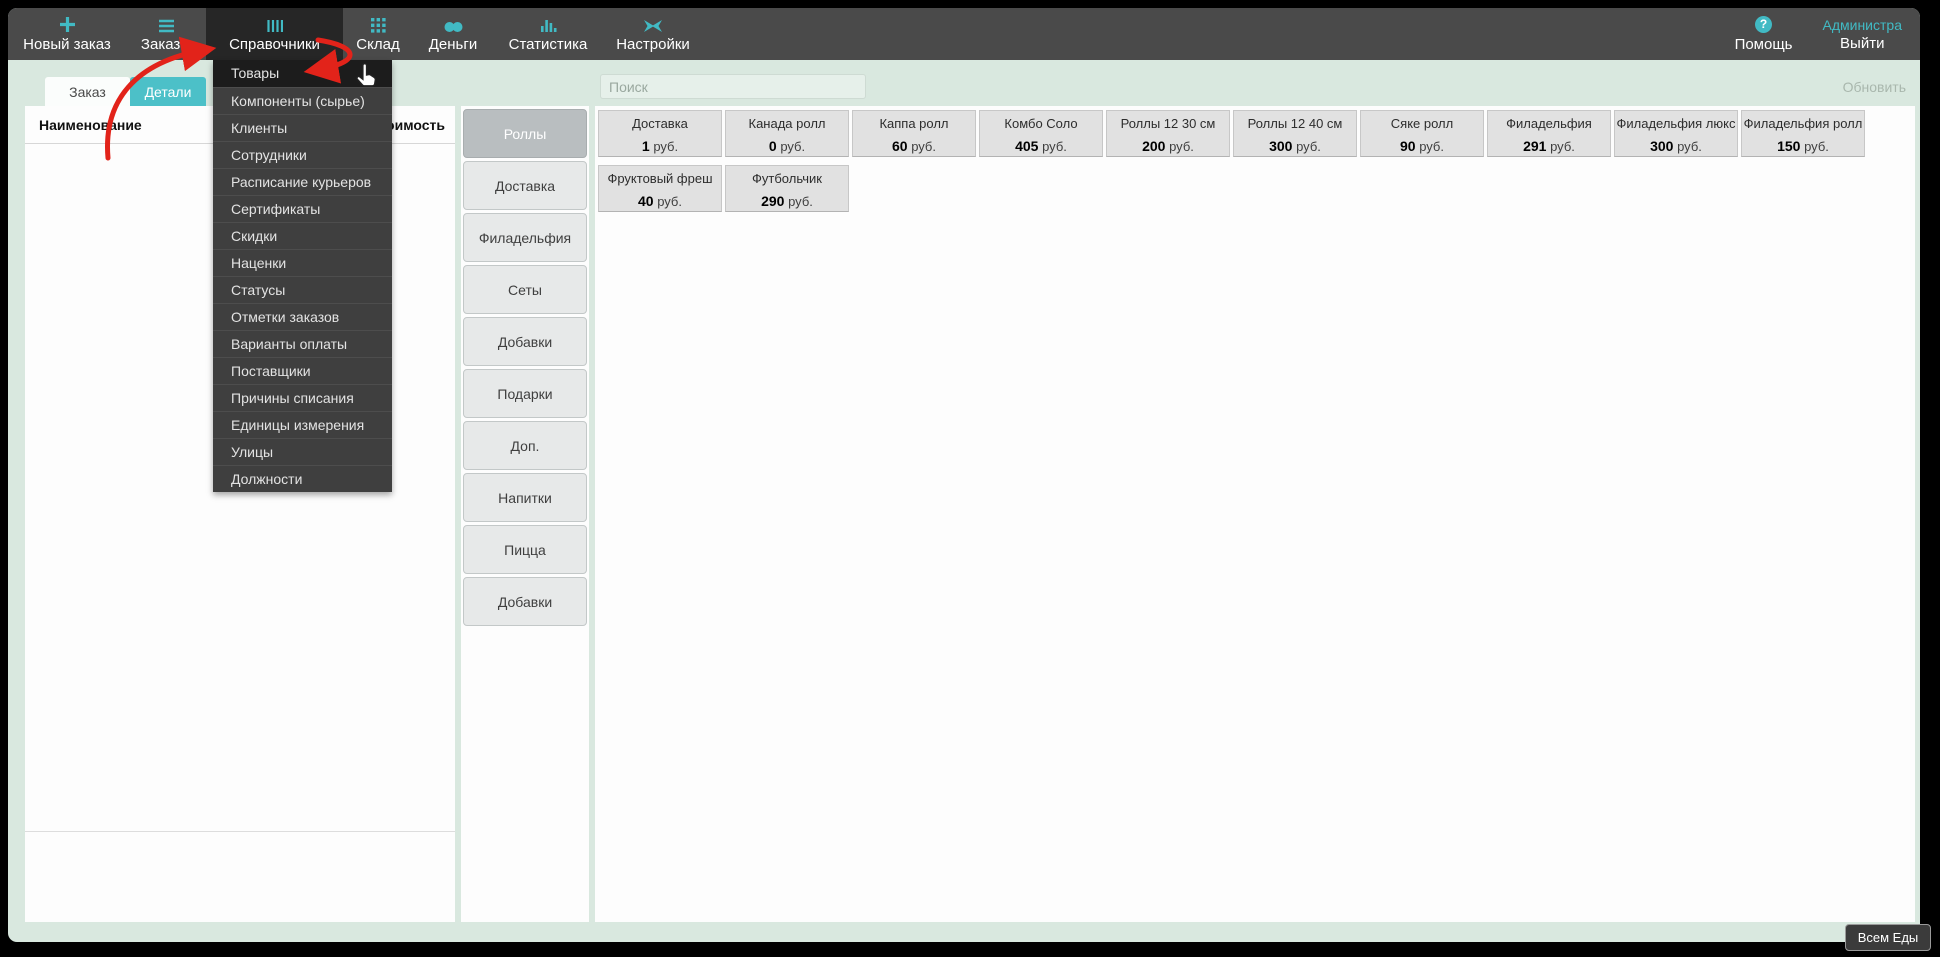 This screenshot has height=957, width=1940. What do you see at coordinates (1422, 133) in the screenshot?
I see `product-tile: Сяке ролл 90 руб.` at bounding box center [1422, 133].